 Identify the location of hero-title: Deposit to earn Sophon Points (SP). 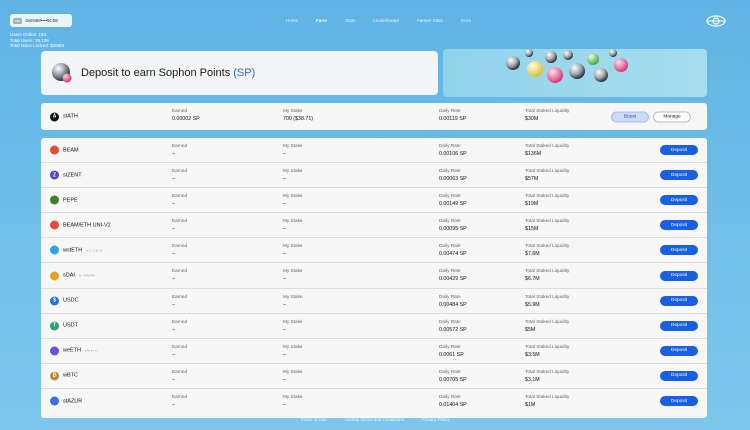
(168, 73).